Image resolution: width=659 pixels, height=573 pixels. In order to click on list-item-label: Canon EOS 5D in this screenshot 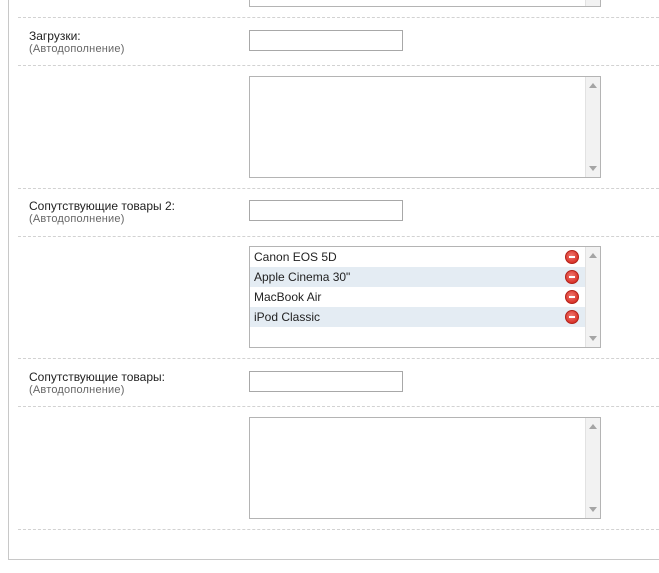, I will do `click(295, 257)`.